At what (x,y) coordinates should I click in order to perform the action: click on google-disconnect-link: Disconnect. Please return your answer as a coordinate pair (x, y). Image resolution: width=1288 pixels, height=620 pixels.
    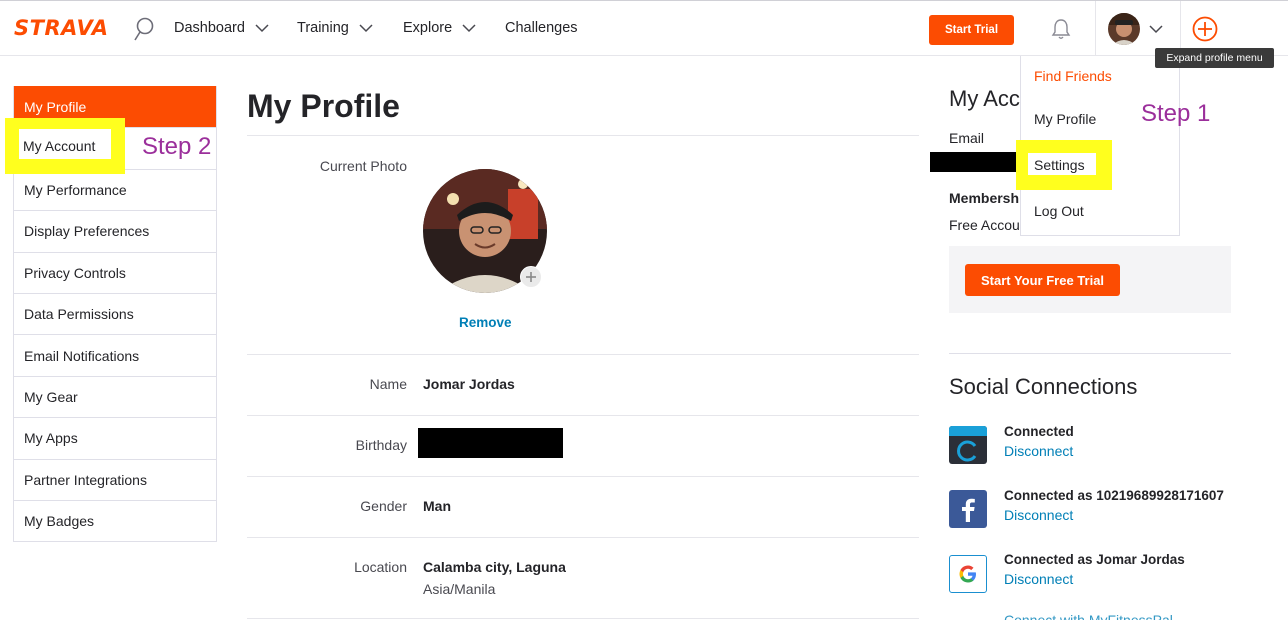
    Looking at the image, I should click on (1038, 579).